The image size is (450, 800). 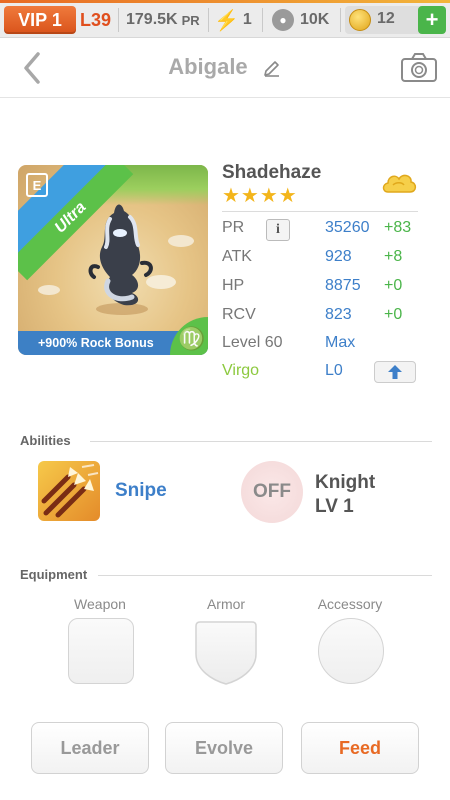 What do you see at coordinates (278, 230) in the screenshot?
I see `info-button: i` at bounding box center [278, 230].